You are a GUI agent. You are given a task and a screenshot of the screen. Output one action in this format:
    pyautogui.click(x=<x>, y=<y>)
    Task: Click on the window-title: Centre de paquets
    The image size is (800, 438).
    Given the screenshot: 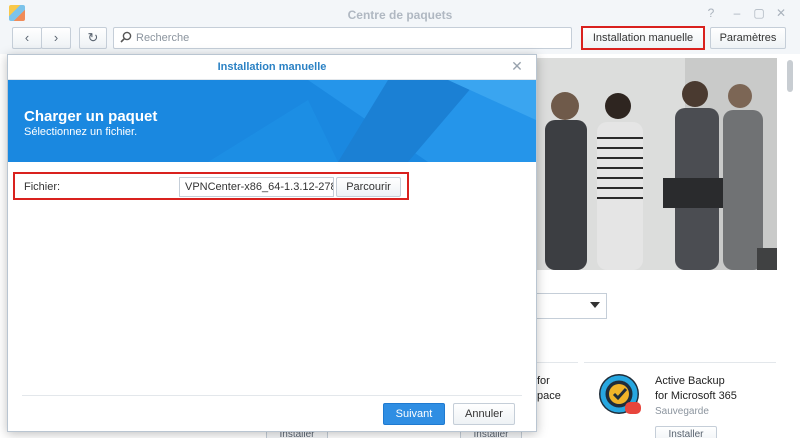 What is the action you would take?
    pyautogui.click(x=400, y=15)
    